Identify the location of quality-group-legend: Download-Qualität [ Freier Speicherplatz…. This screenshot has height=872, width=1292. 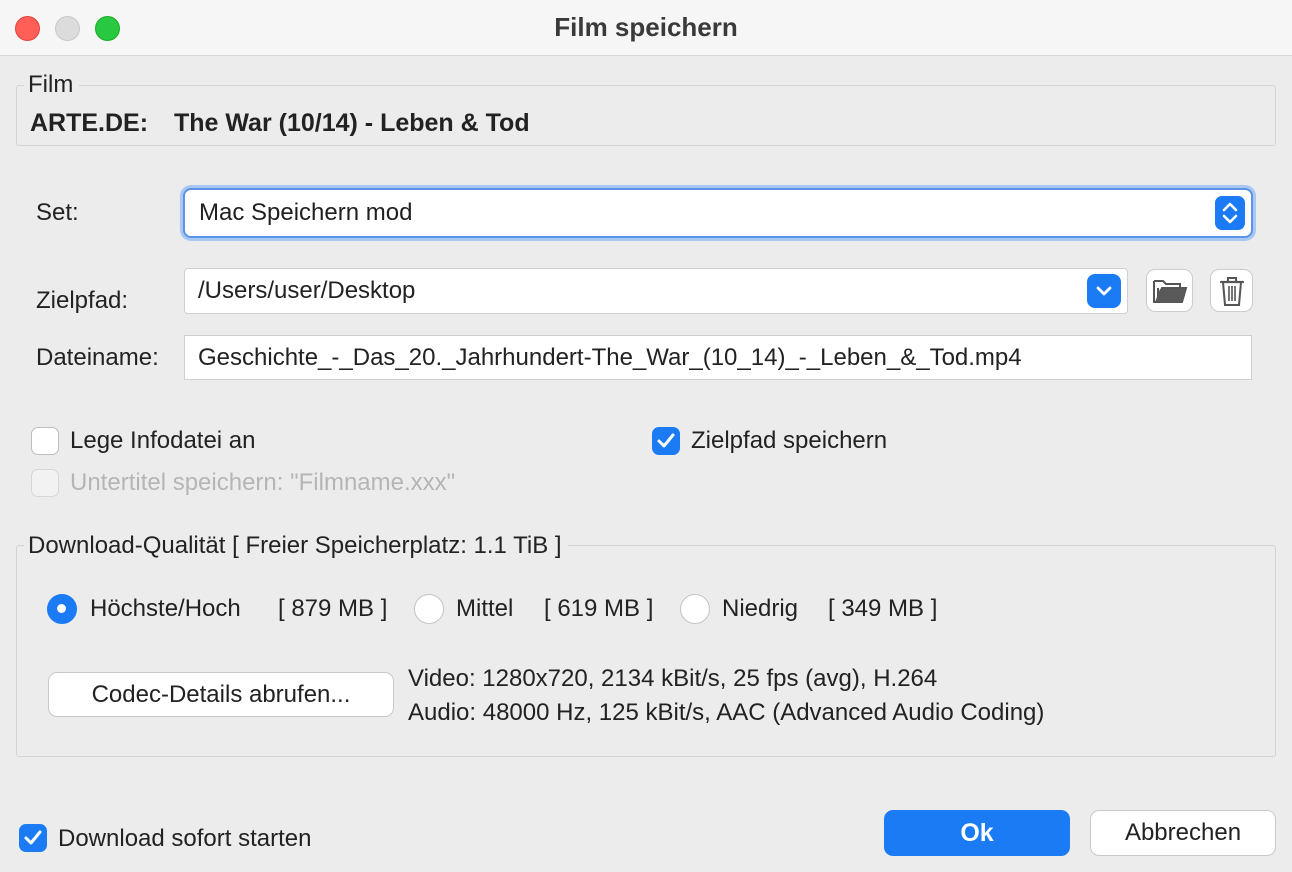
(296, 546).